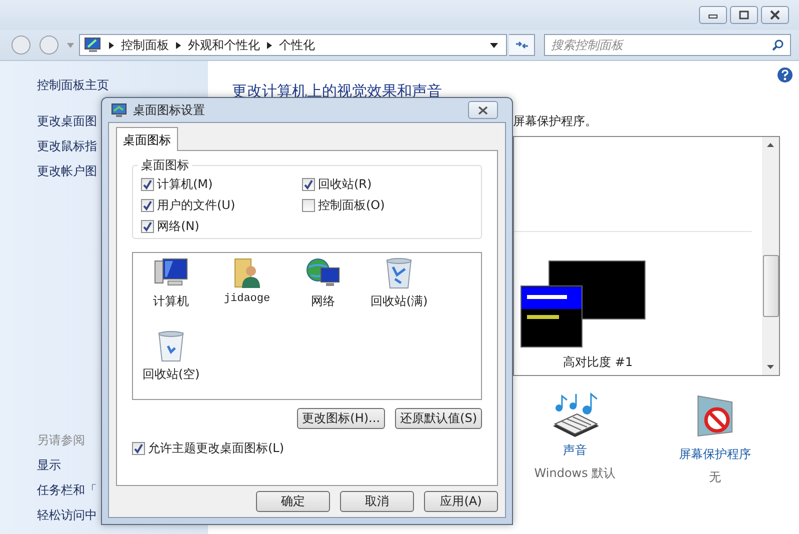 The image size is (799, 534). What do you see at coordinates (438, 418) in the screenshot?
I see `dialog-button: 还原默认值(S)` at bounding box center [438, 418].